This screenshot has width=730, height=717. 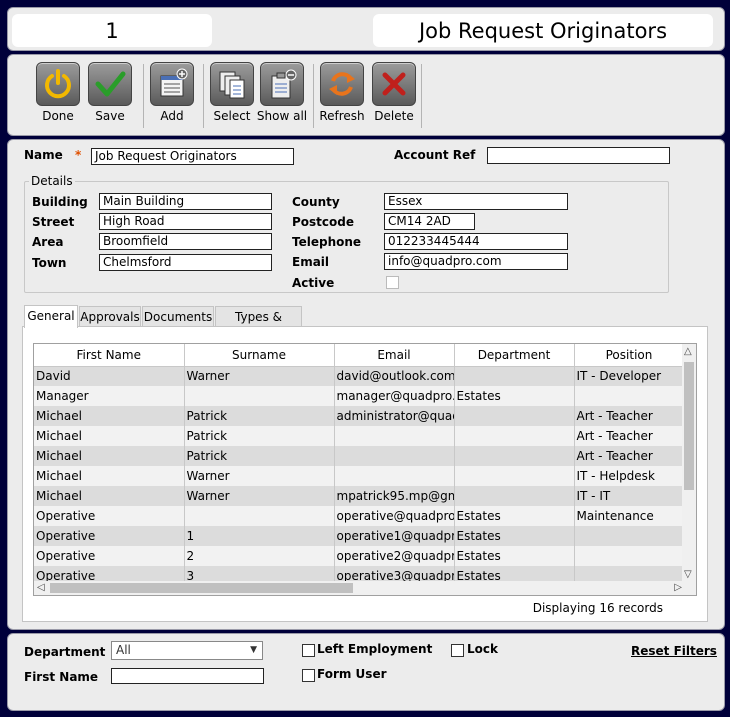 I want to click on table-cell: Patrick, so click(x=259, y=456).